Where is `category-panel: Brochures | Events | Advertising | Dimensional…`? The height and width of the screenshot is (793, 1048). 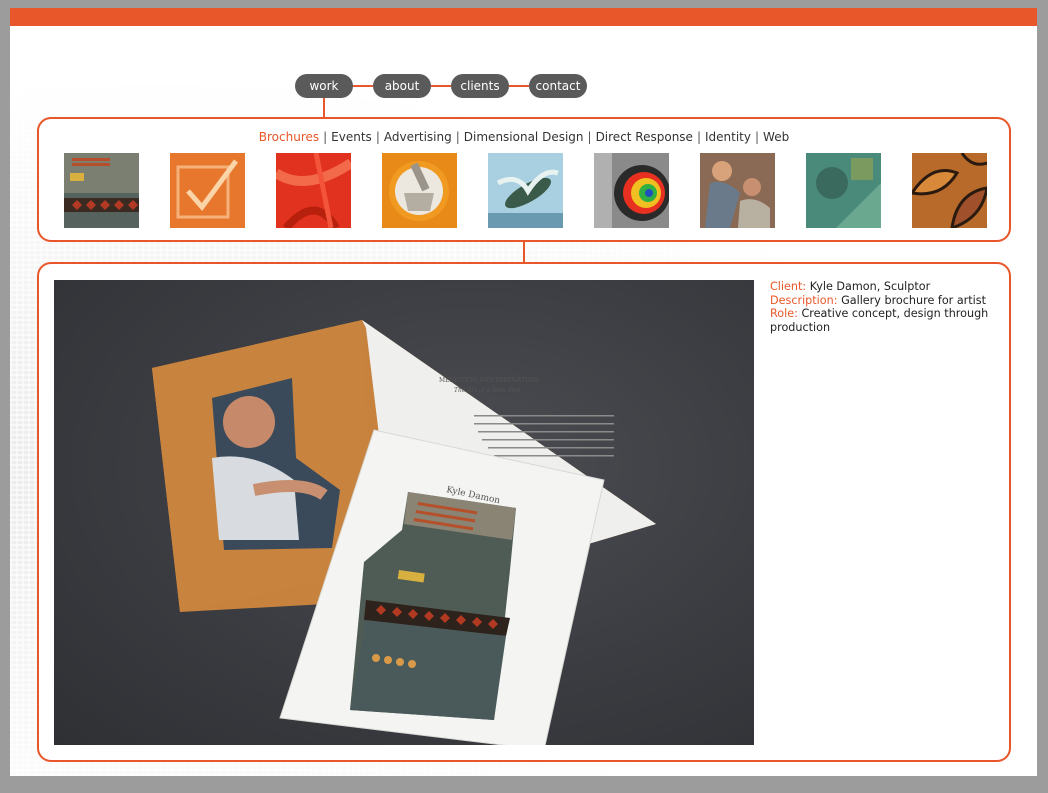
category-panel: Brochures | Events | Advertising | Dimensional… is located at coordinates (524, 179).